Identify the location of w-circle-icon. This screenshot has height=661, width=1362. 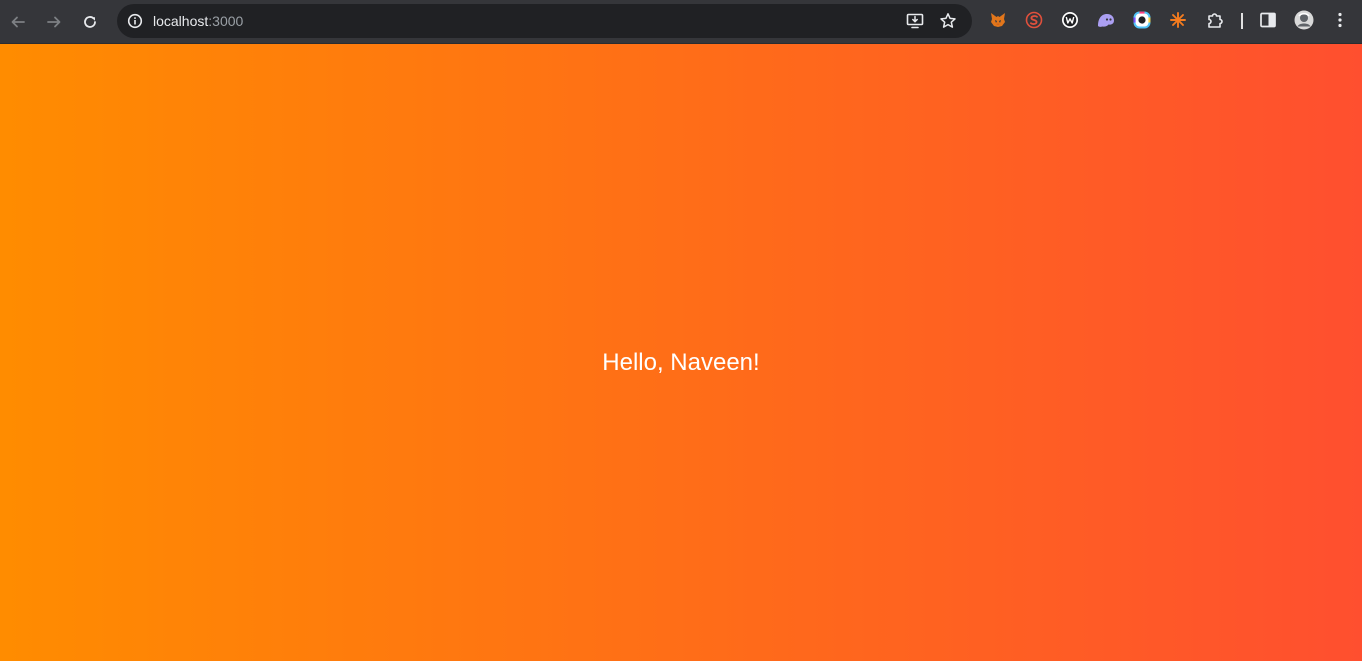
(1070, 20).